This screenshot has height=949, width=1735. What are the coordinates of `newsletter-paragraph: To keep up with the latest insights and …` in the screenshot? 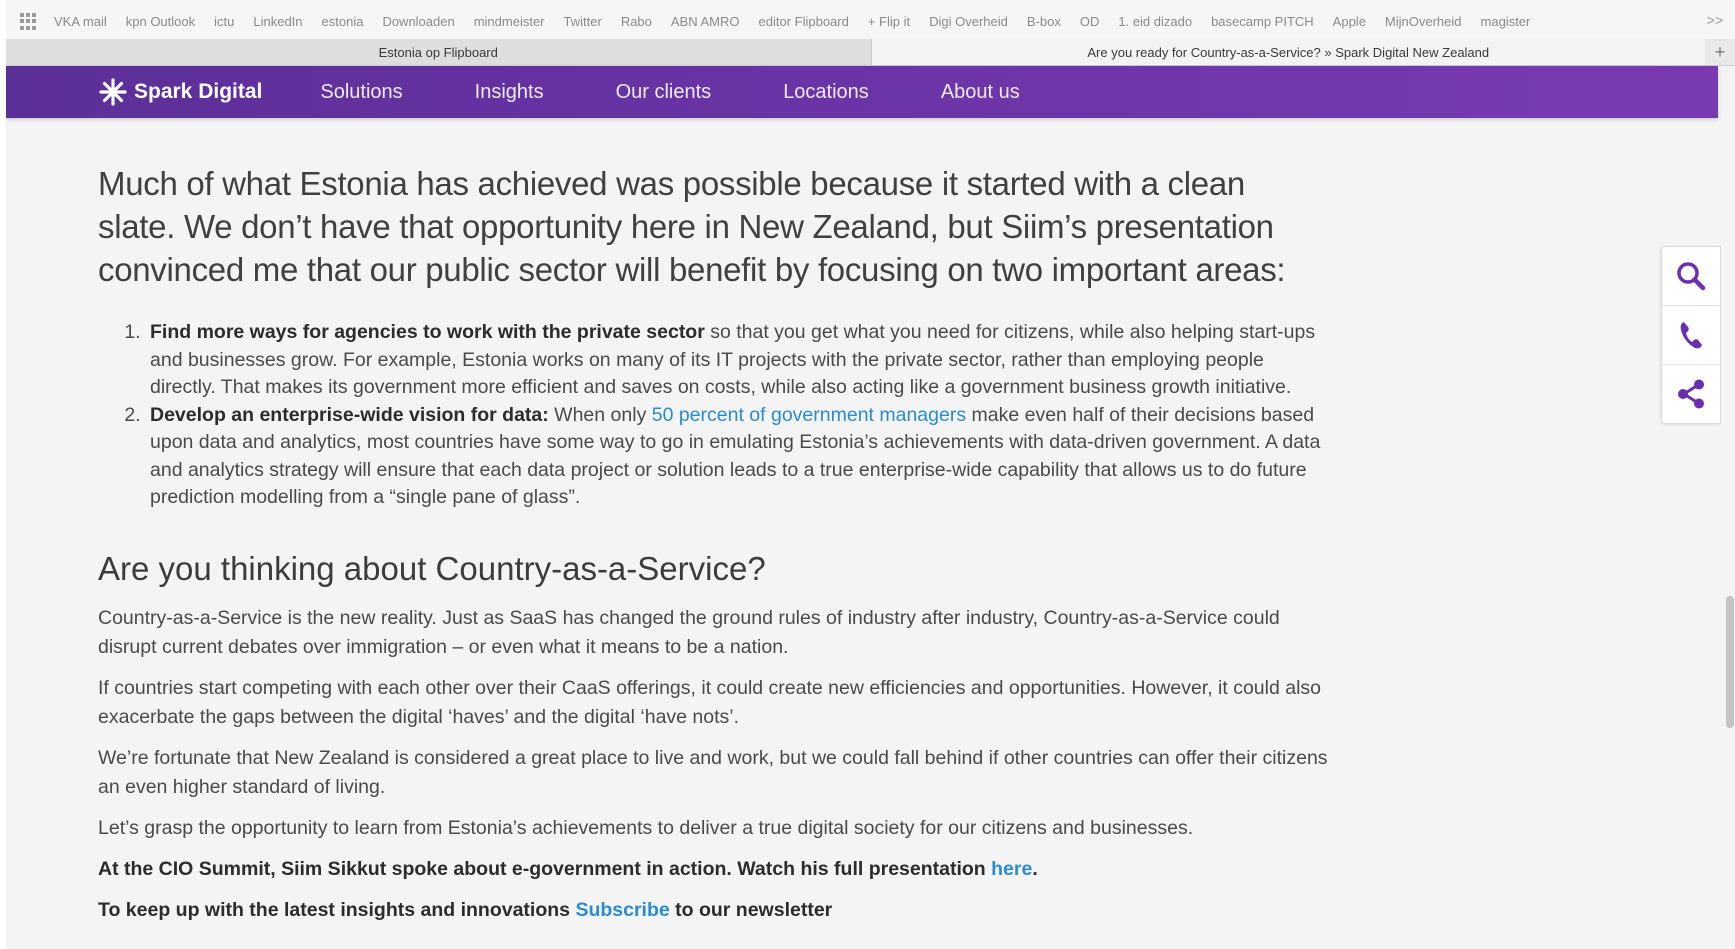 It's located at (713, 910).